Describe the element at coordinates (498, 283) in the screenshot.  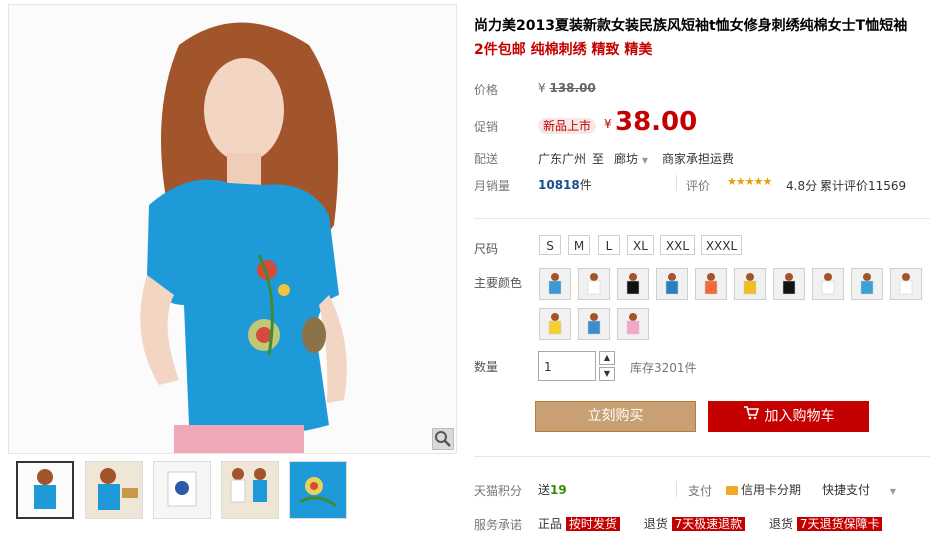
I see `color-label: 主要颜色` at that location.